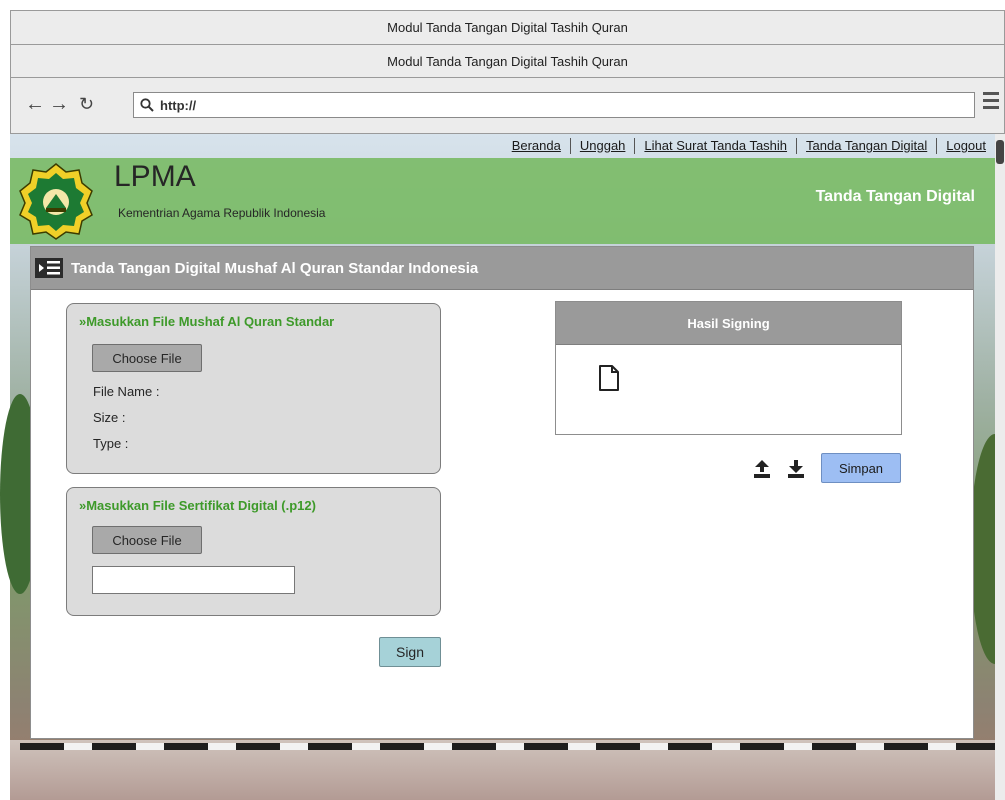 This screenshot has width=1005, height=800. Describe the element at coordinates (796, 469) in the screenshot. I see `download-icon` at that location.